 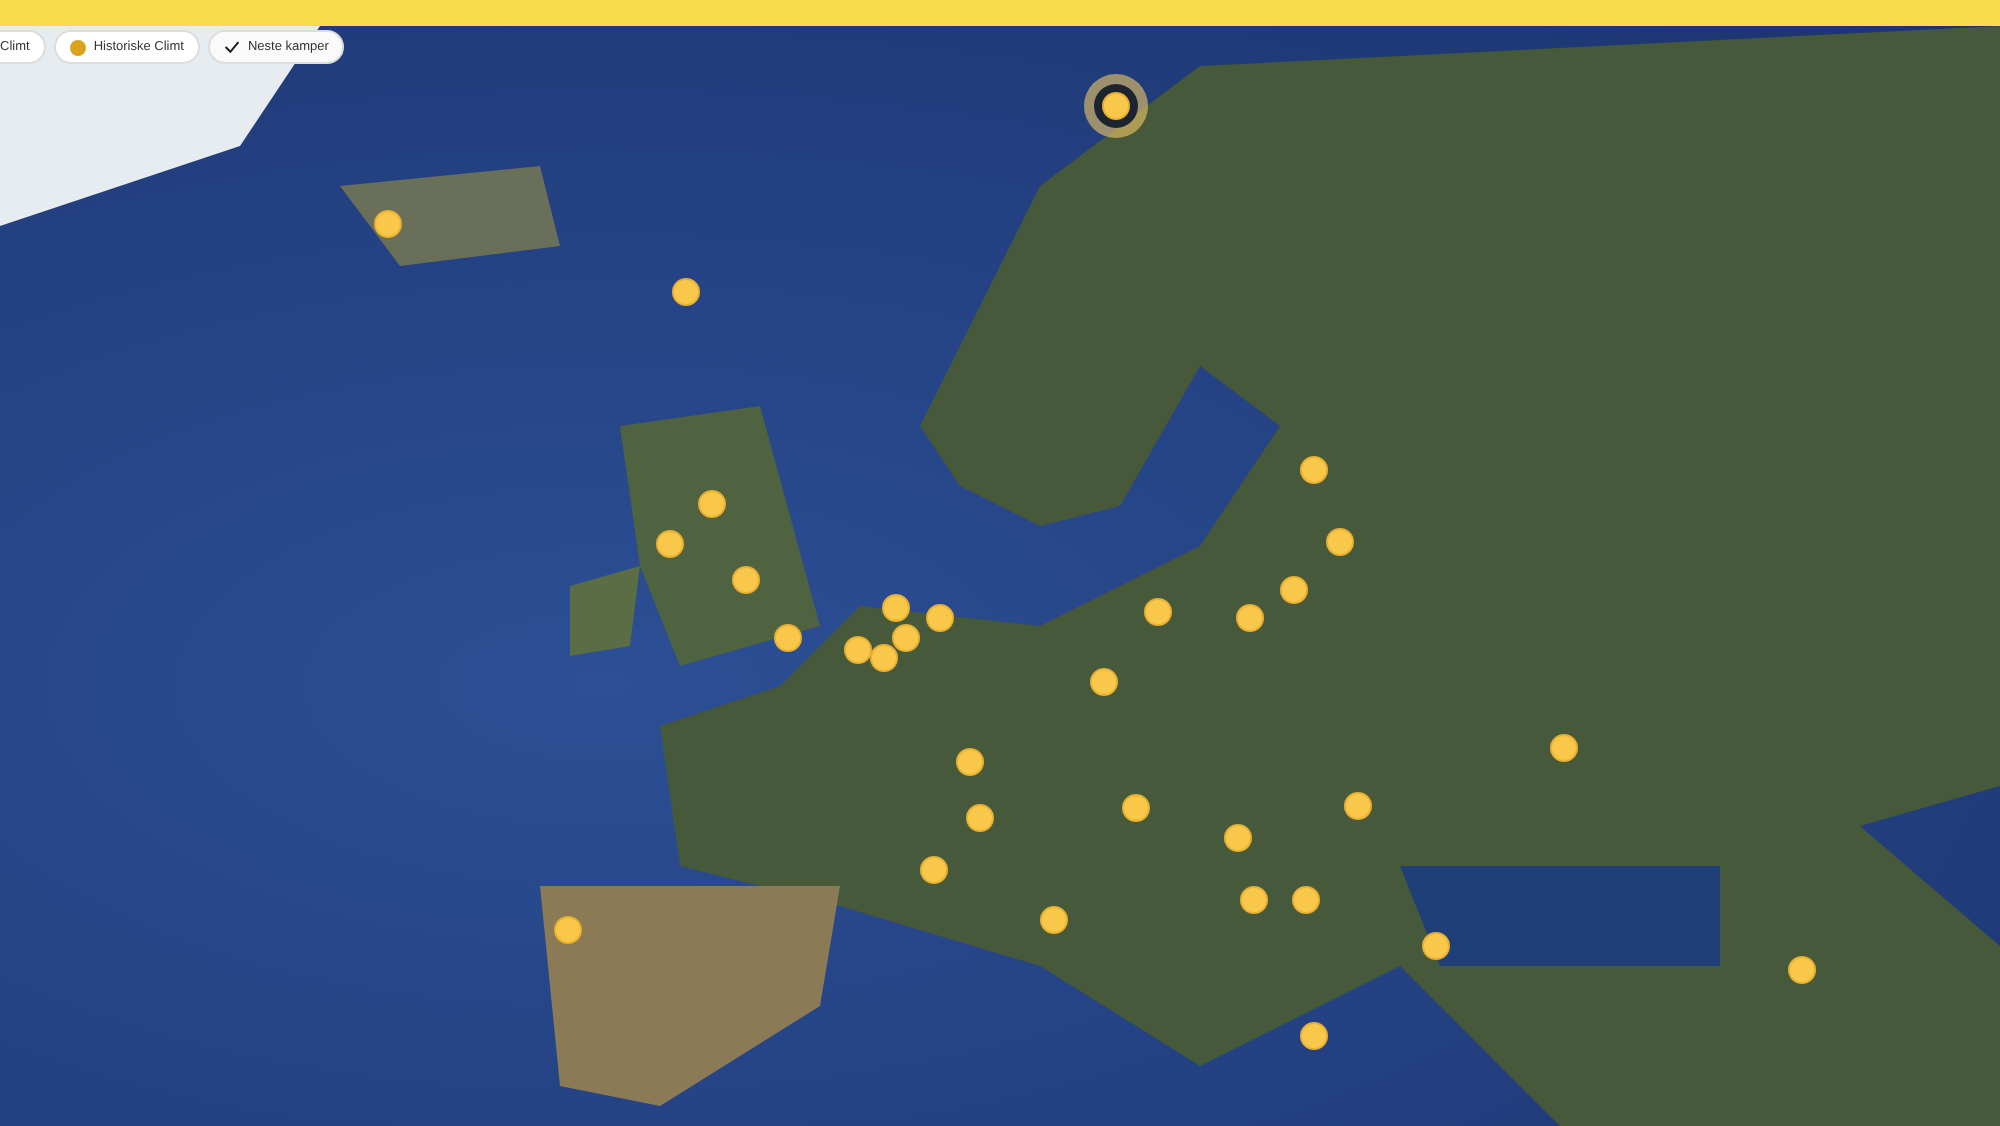 What do you see at coordinates (231, 47) in the screenshot?
I see `check-icon` at bounding box center [231, 47].